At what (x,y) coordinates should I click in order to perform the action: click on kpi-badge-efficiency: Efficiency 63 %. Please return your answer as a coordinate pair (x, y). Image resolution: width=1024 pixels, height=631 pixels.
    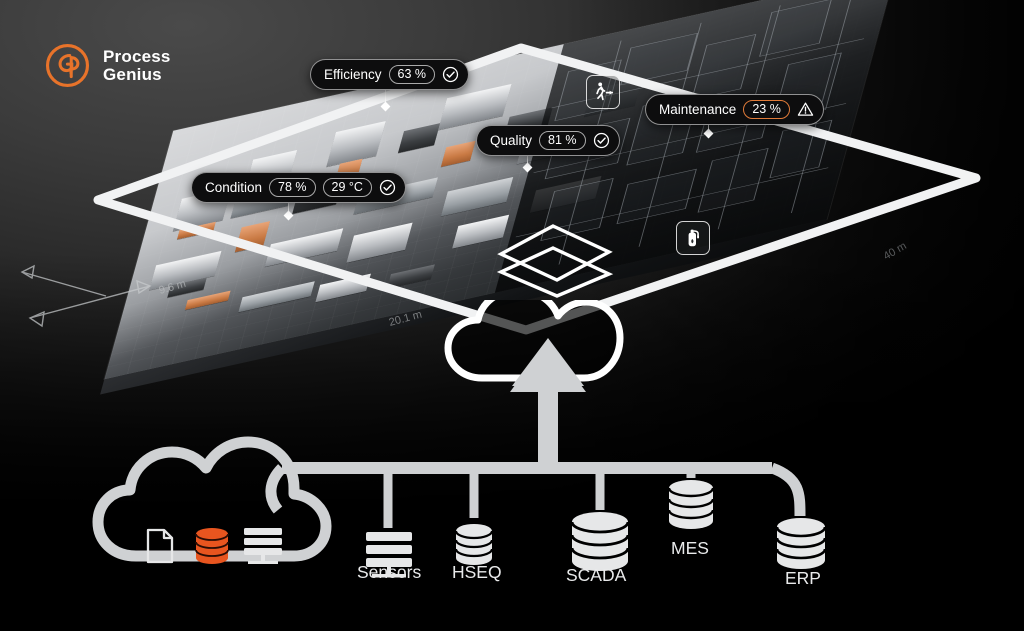
    Looking at the image, I should click on (390, 74).